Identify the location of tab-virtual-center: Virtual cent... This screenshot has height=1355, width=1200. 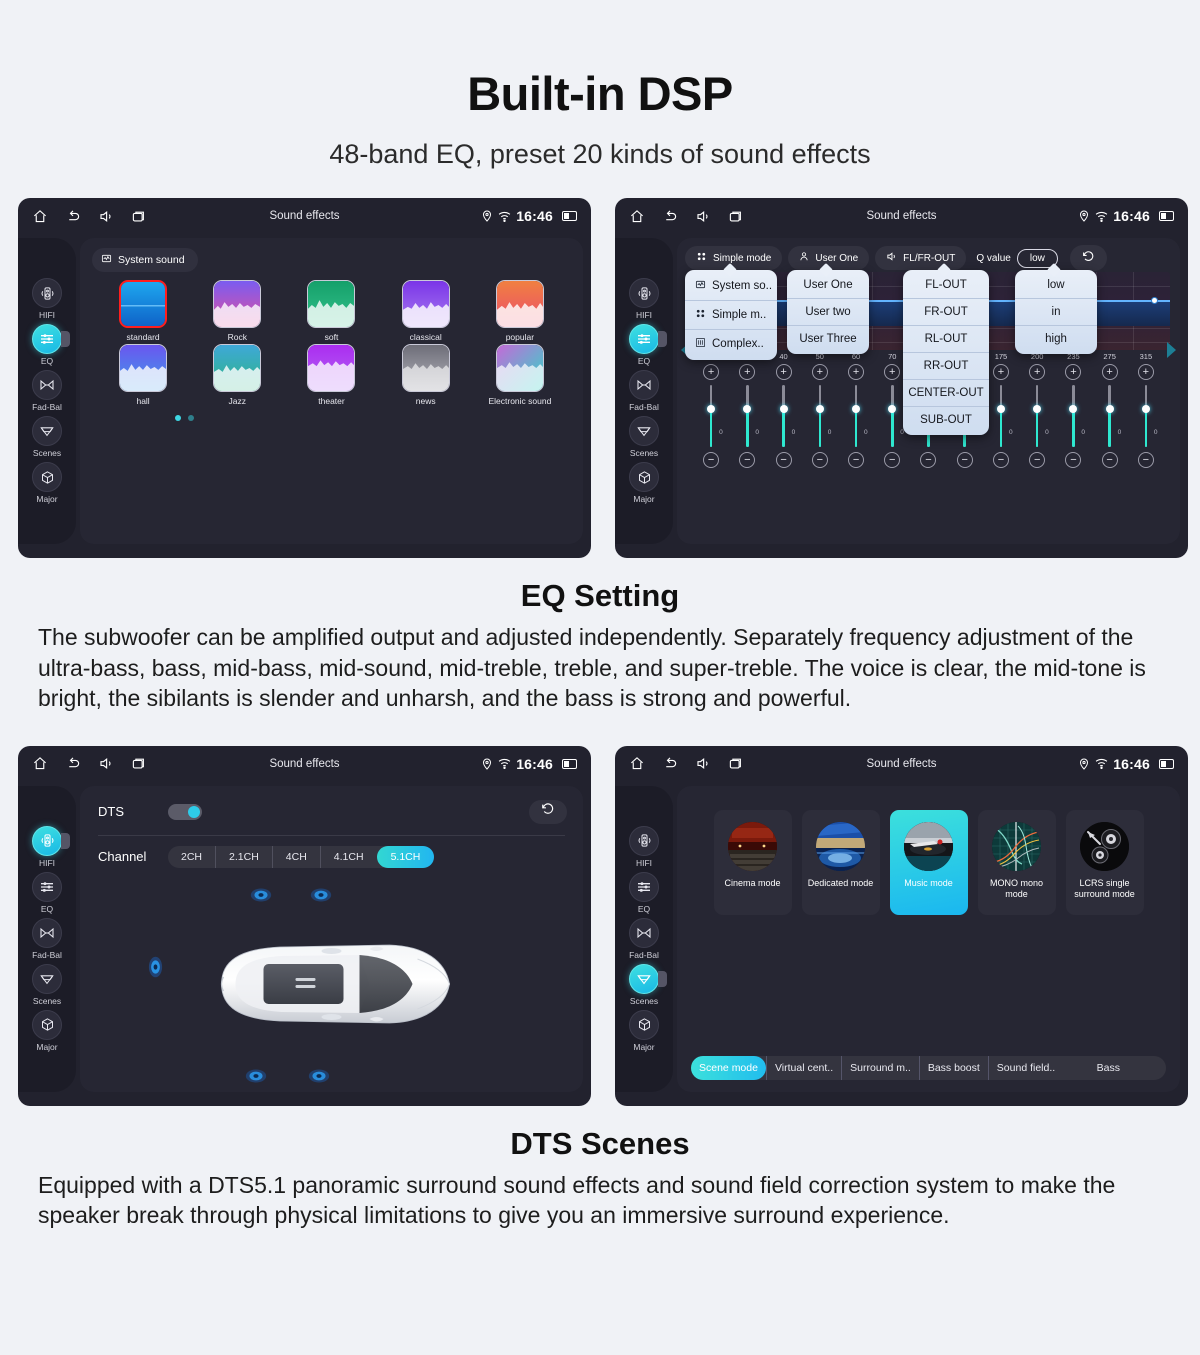
(803, 1067).